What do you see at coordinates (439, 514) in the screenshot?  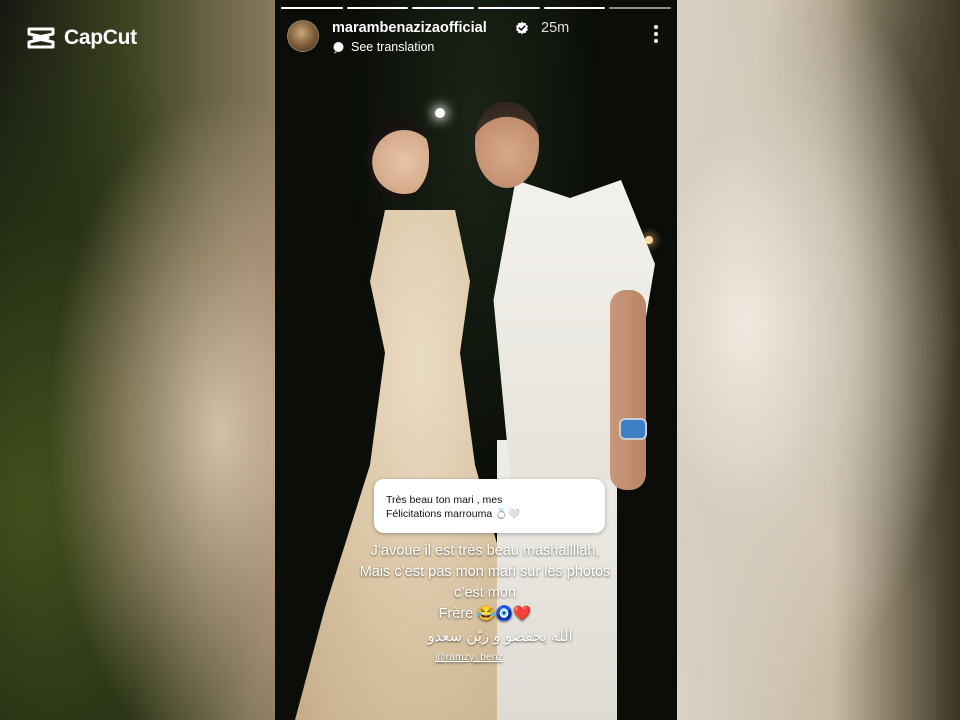 I see `reply-line-2: Félicitations marrouma` at bounding box center [439, 514].